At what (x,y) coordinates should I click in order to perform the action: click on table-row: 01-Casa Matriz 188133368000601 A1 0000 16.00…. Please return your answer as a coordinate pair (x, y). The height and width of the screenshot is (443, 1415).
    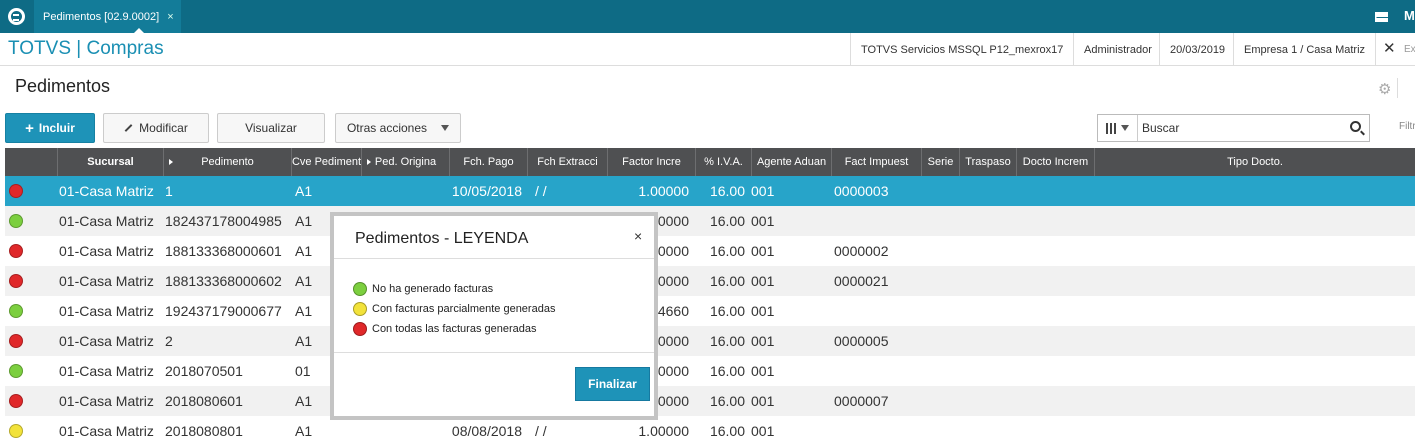
    Looking at the image, I should click on (710, 251).